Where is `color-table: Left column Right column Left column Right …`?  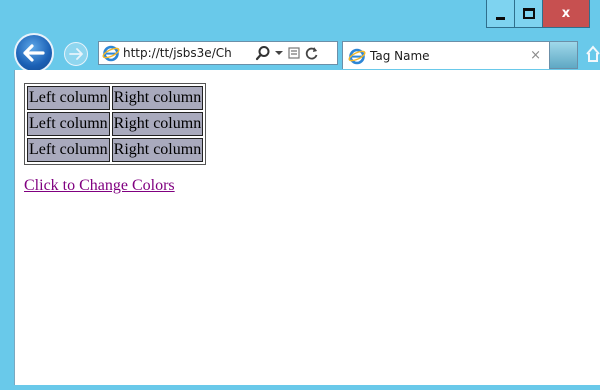 color-table: Left column Right column Left column Right … is located at coordinates (115, 124).